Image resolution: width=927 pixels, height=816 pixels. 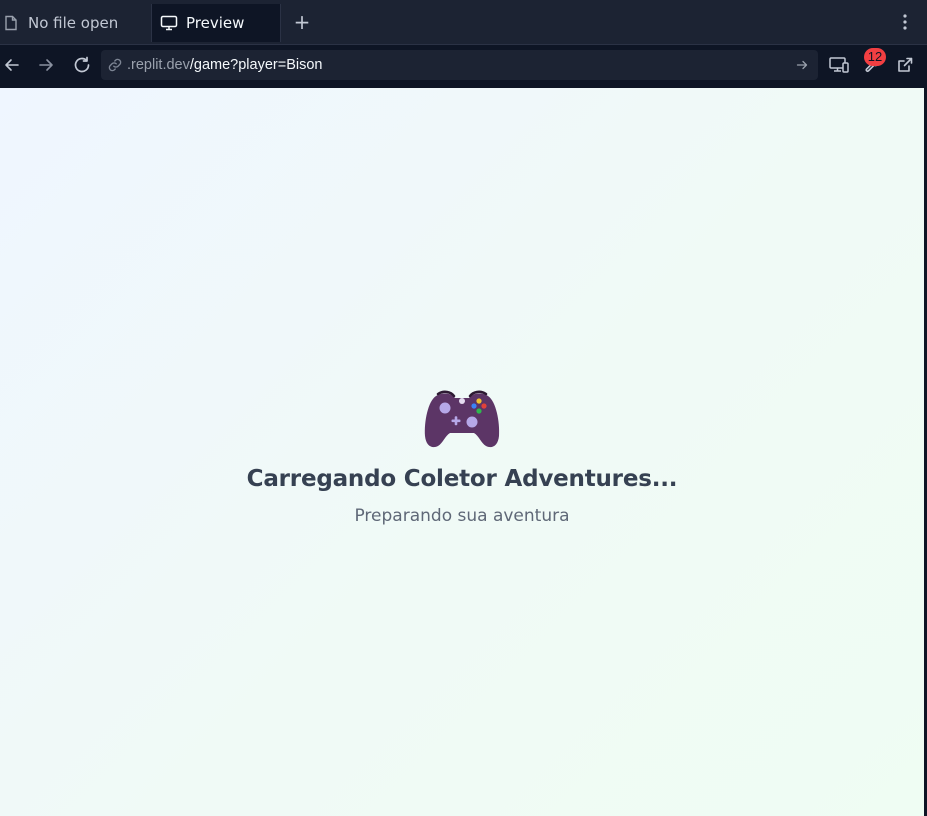 I want to click on address-bar-row: .replit.dev/game?player=Bison, so click(x=463, y=66).